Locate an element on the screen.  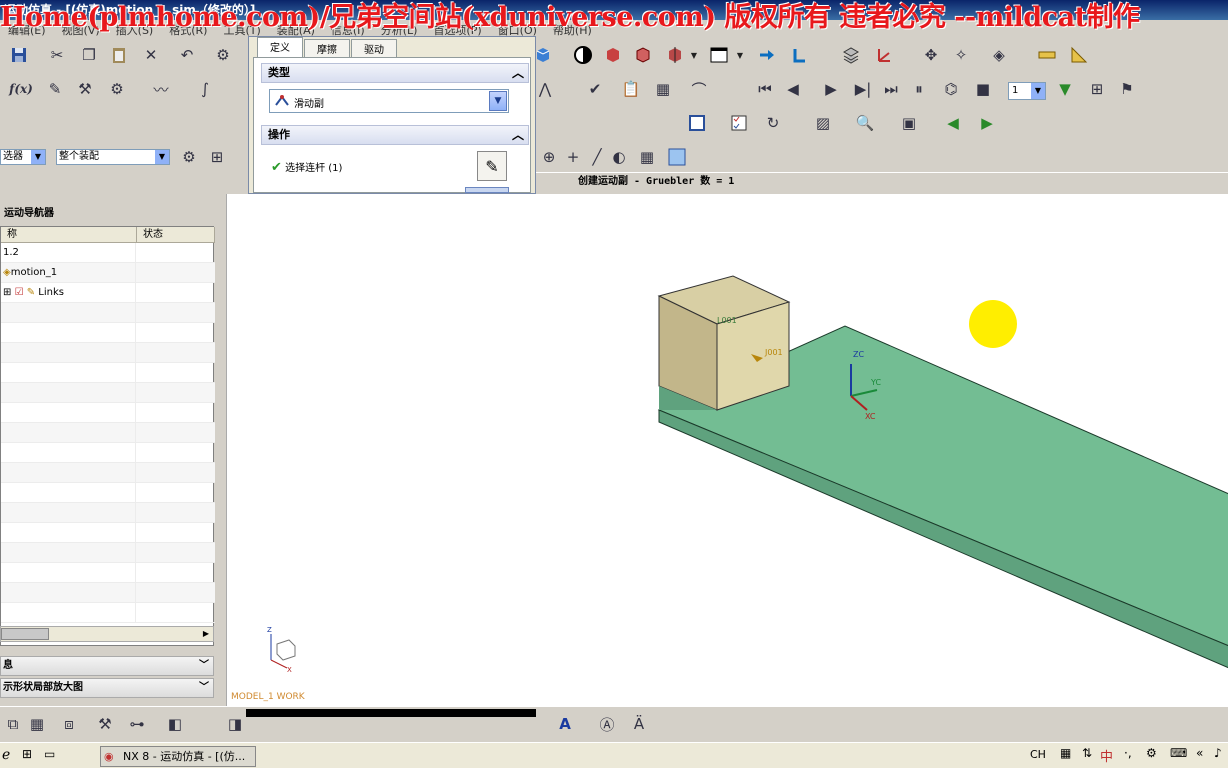
play-icon: ▶ is located at coordinates (831, 89).